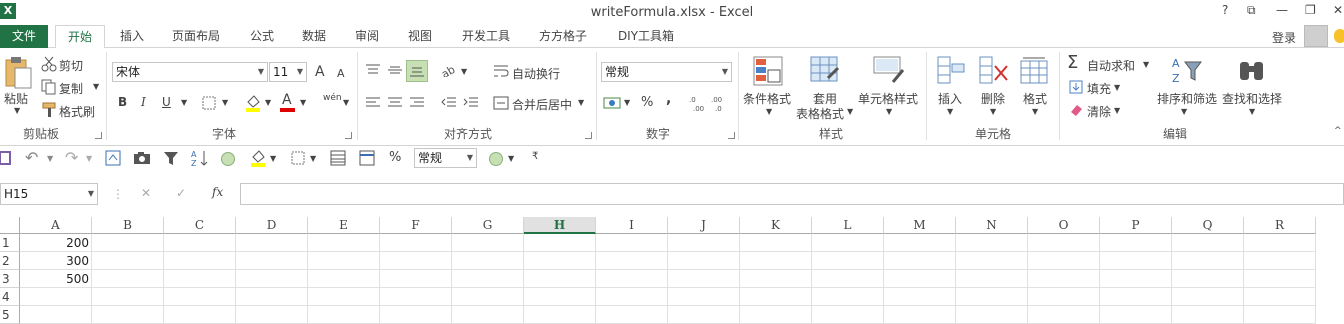 Image resolution: width=1344 pixels, height=324 pixels. Describe the element at coordinates (6, 158) in the screenshot. I see `save-icon` at that location.